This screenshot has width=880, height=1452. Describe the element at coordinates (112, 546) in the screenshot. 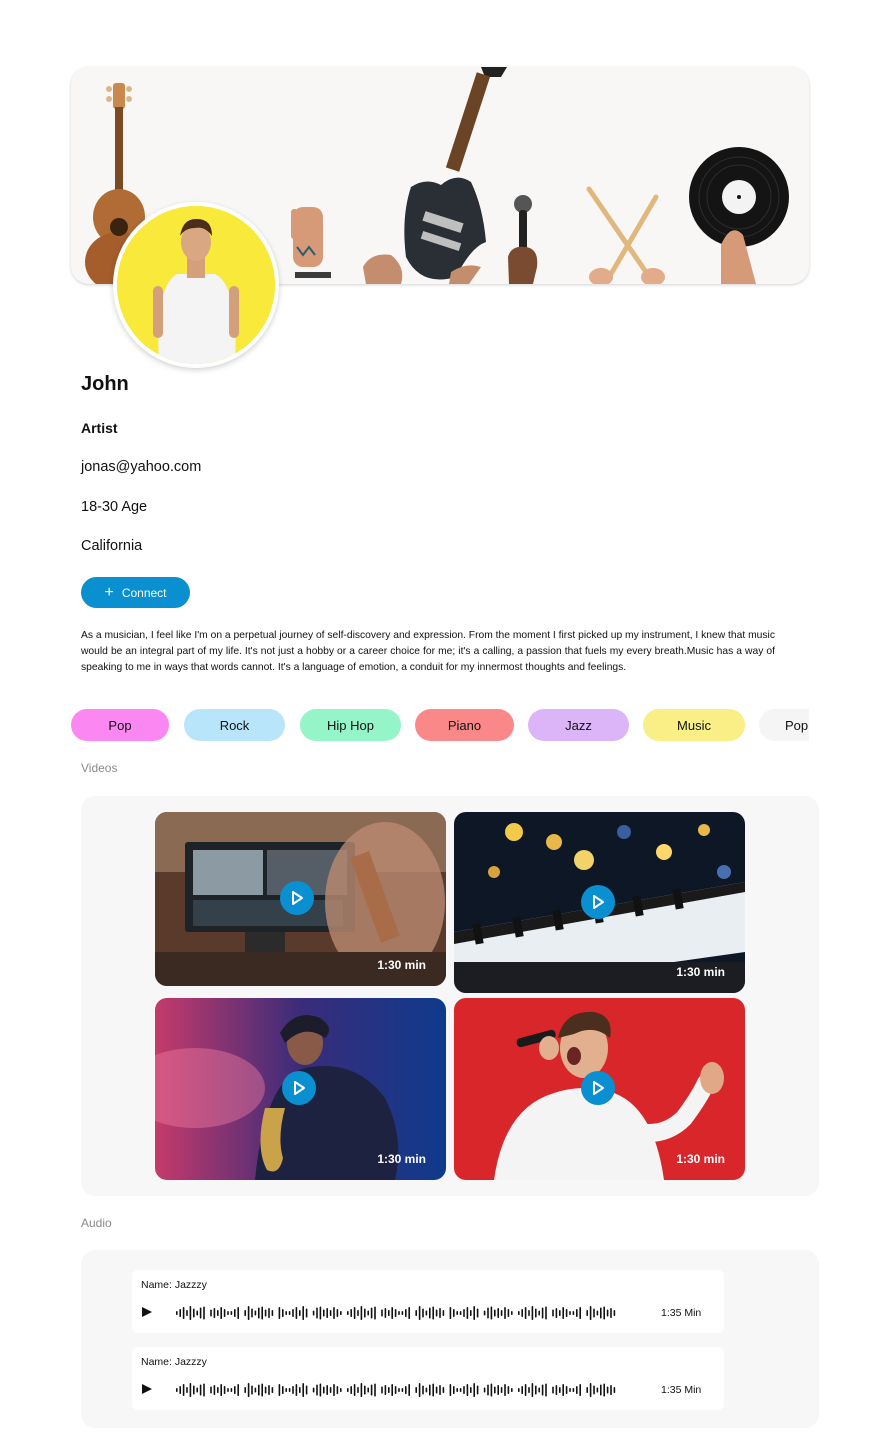

I see `profile-location: California` at that location.